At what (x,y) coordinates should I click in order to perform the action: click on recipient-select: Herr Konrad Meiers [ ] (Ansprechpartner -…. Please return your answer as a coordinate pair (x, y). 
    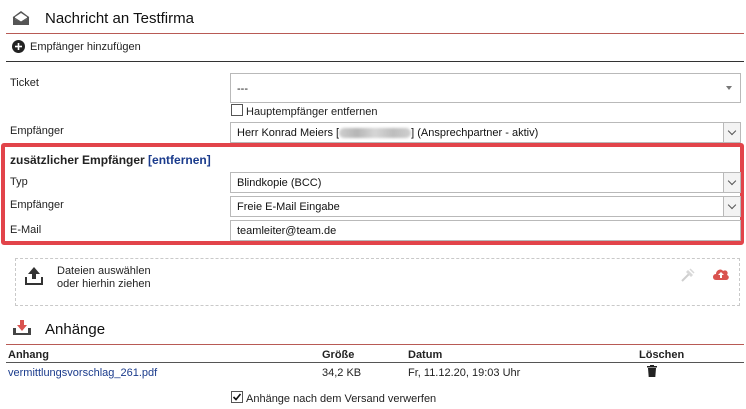
    Looking at the image, I should click on (485, 132).